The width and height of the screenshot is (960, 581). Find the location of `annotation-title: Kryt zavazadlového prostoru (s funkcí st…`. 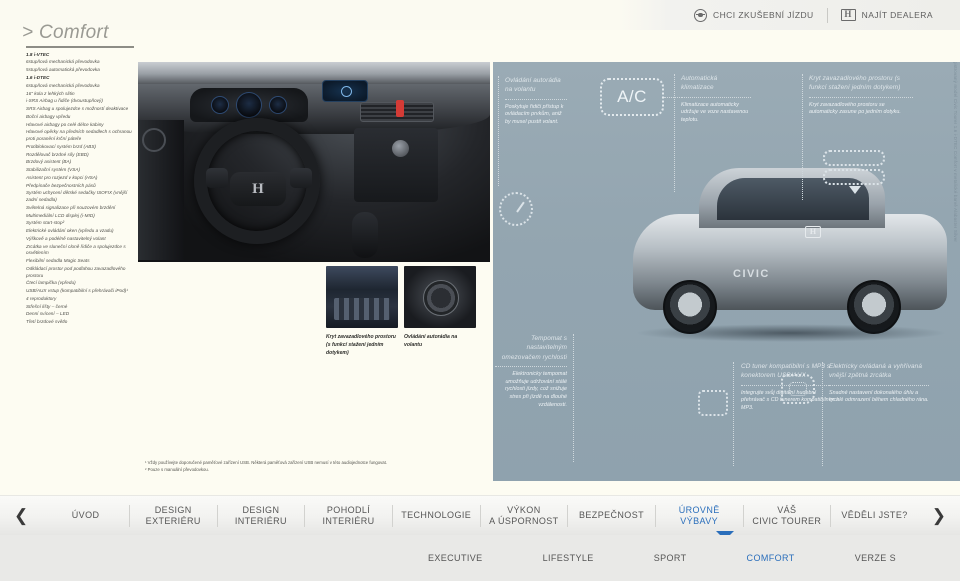

annotation-title: Kryt zavazadlového prostoru (s funkcí st… is located at coordinates (855, 83).